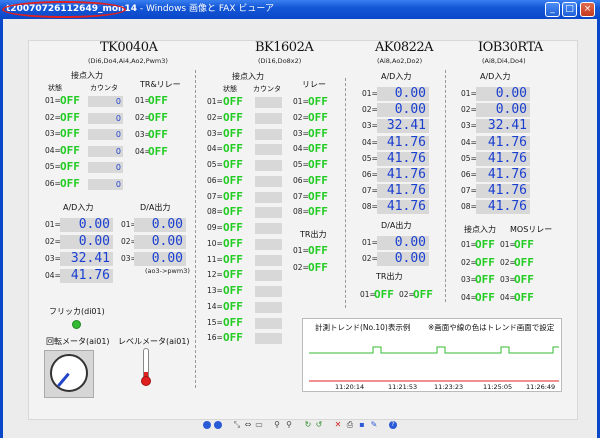  I want to click on ak-ad-number: 01=, so click(370, 93).